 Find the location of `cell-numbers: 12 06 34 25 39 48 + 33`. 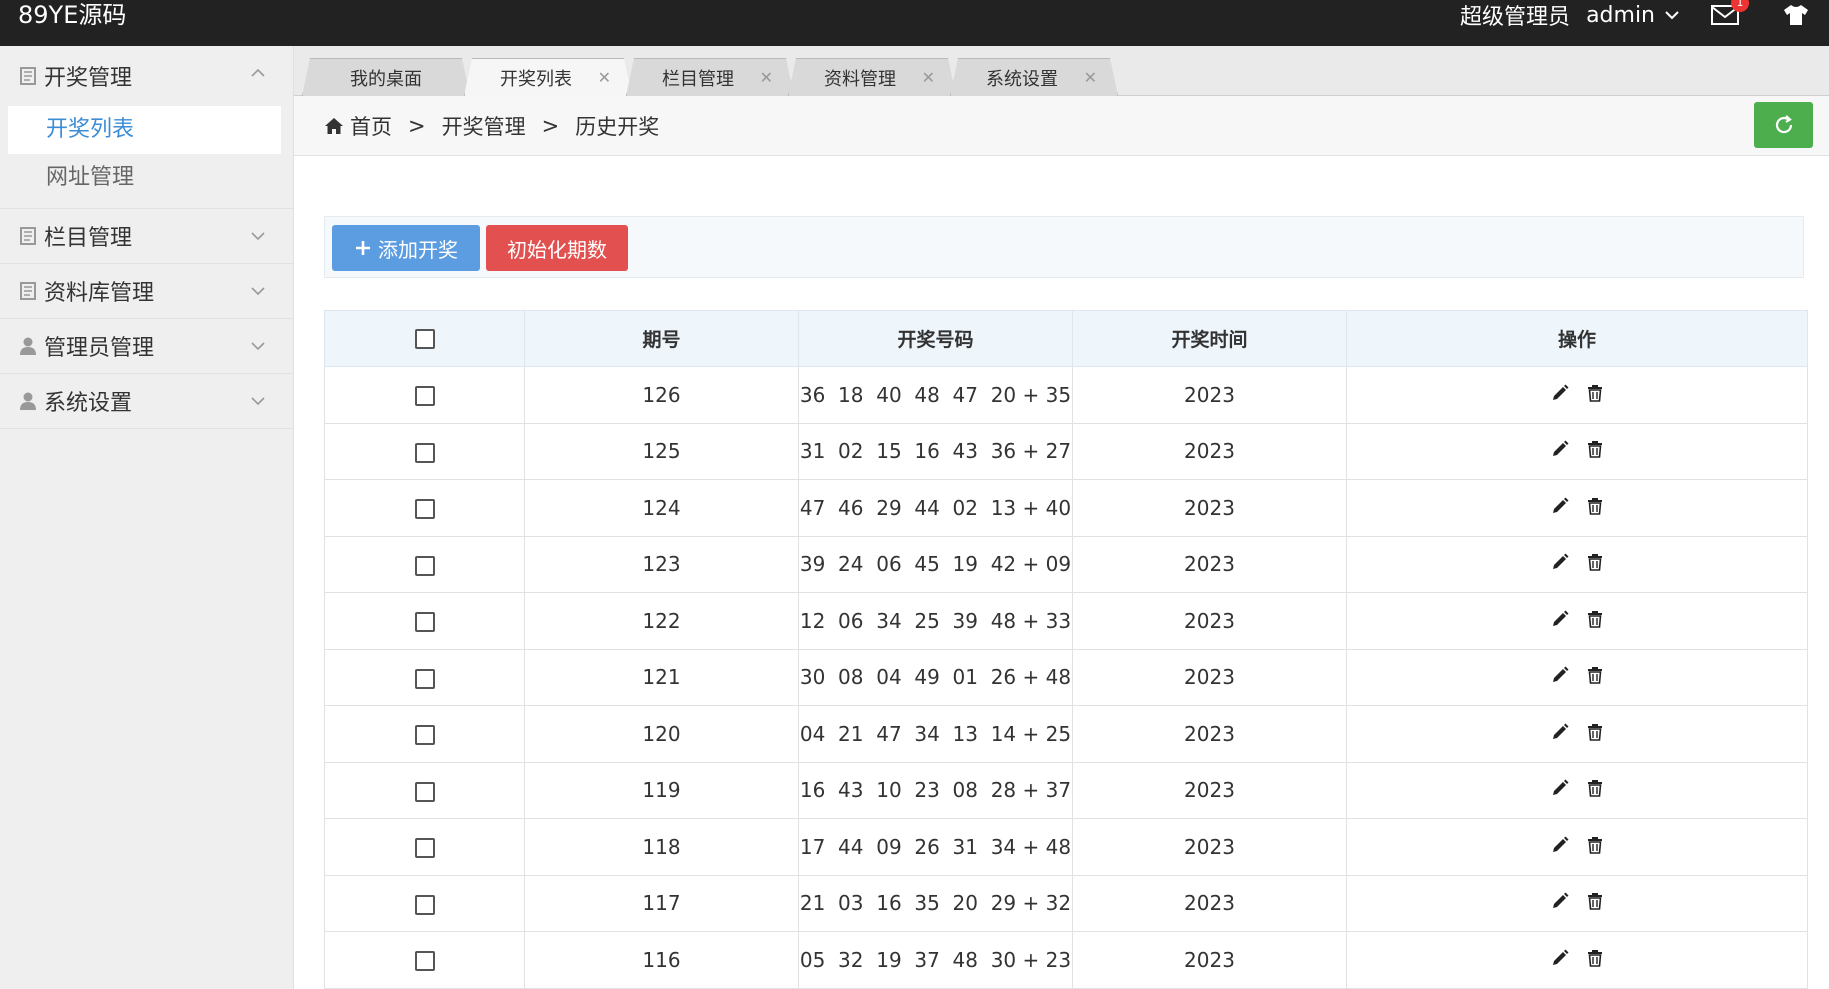

cell-numbers: 12 06 34 25 39 48 + 33 is located at coordinates (935, 621).